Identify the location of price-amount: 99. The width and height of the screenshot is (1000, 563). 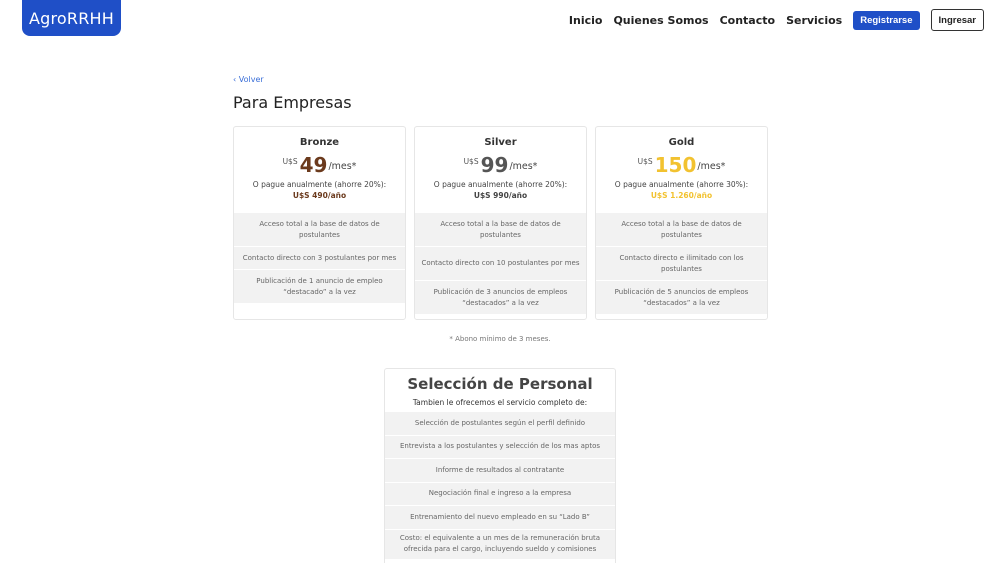
(494, 165).